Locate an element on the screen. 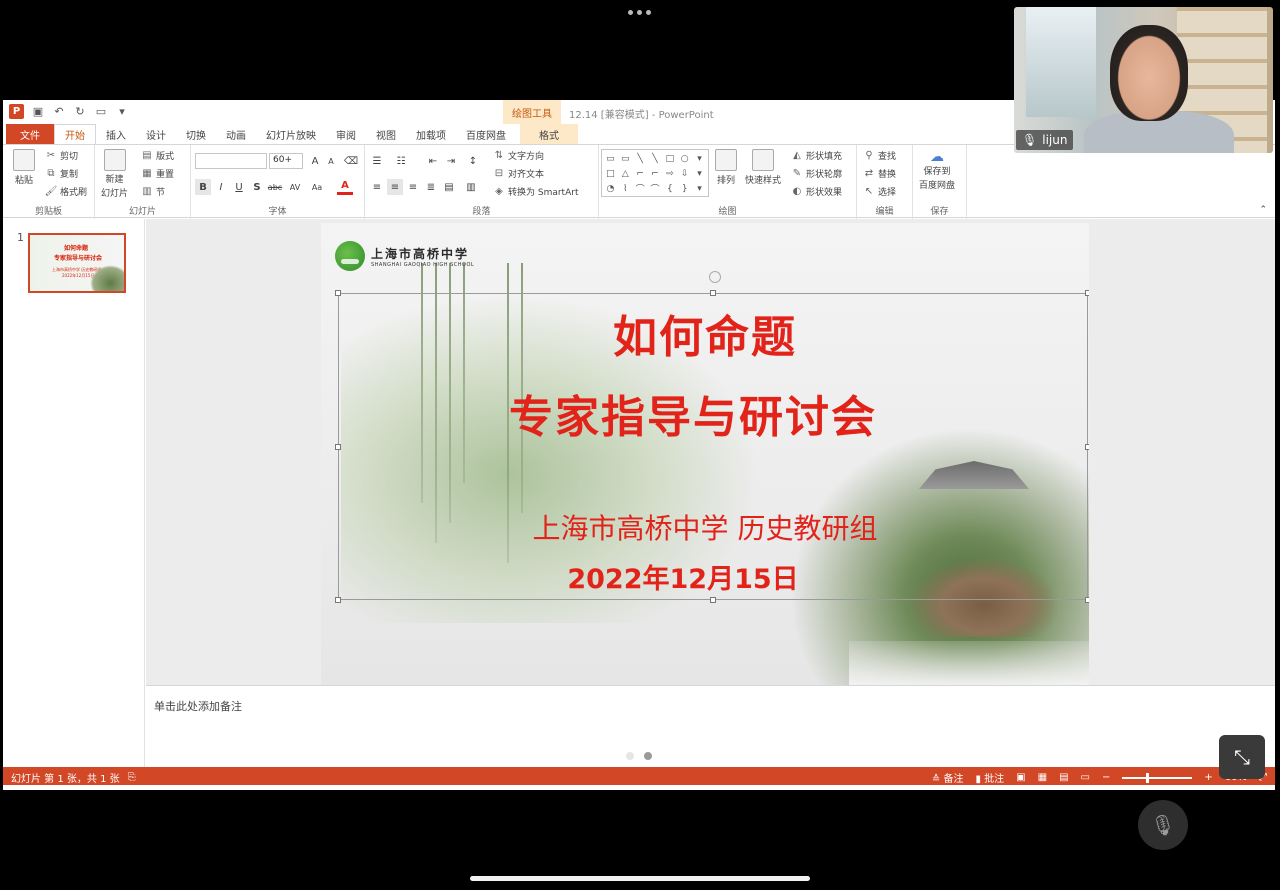 The image size is (1280, 890). notes-pane: 单击此处添加备注 is located at coordinates (710, 726).